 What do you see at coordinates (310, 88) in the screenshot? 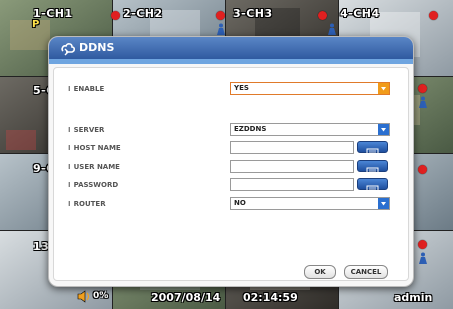
I see `enable-select: YES` at bounding box center [310, 88].